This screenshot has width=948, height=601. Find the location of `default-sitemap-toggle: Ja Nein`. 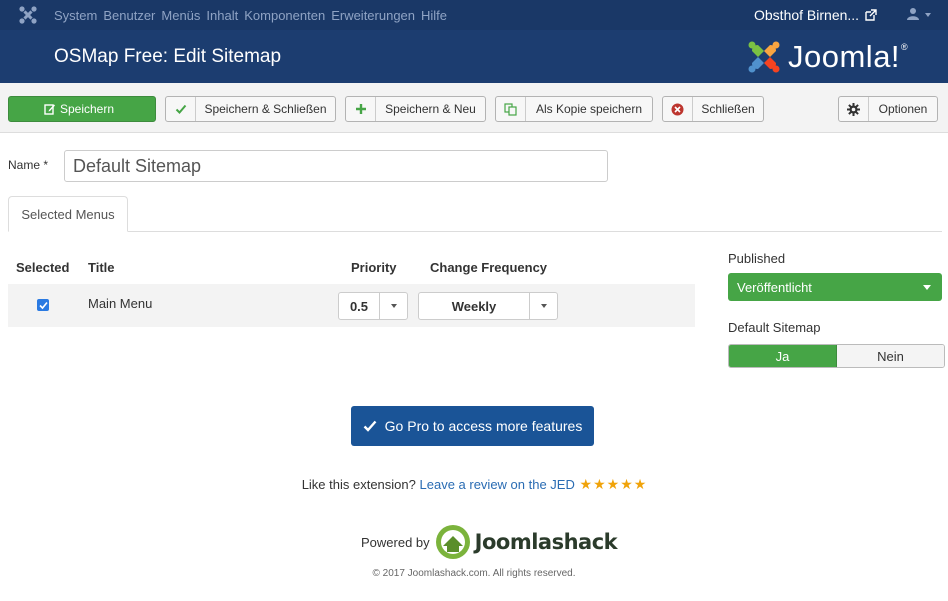

default-sitemap-toggle: Ja Nein is located at coordinates (836, 356).